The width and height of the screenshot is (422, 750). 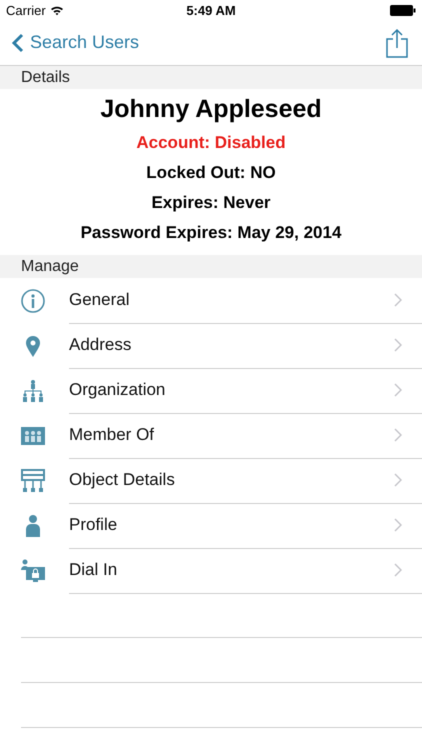 What do you see at coordinates (211, 10) in the screenshot?
I see `time-label: 5:49 AM` at bounding box center [211, 10].